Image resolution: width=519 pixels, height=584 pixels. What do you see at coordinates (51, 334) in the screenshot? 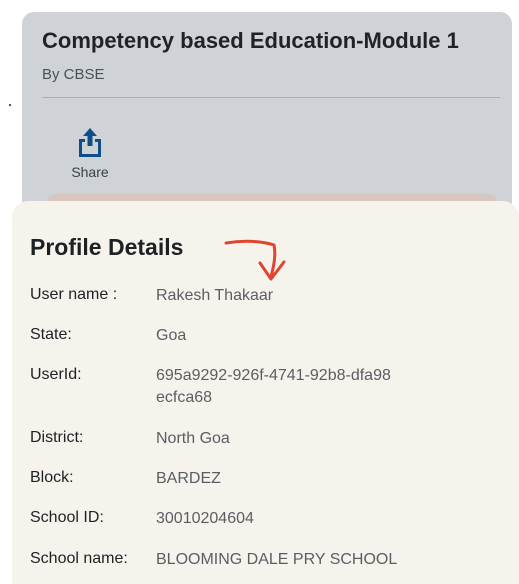
I see `label-state: State:` at bounding box center [51, 334].